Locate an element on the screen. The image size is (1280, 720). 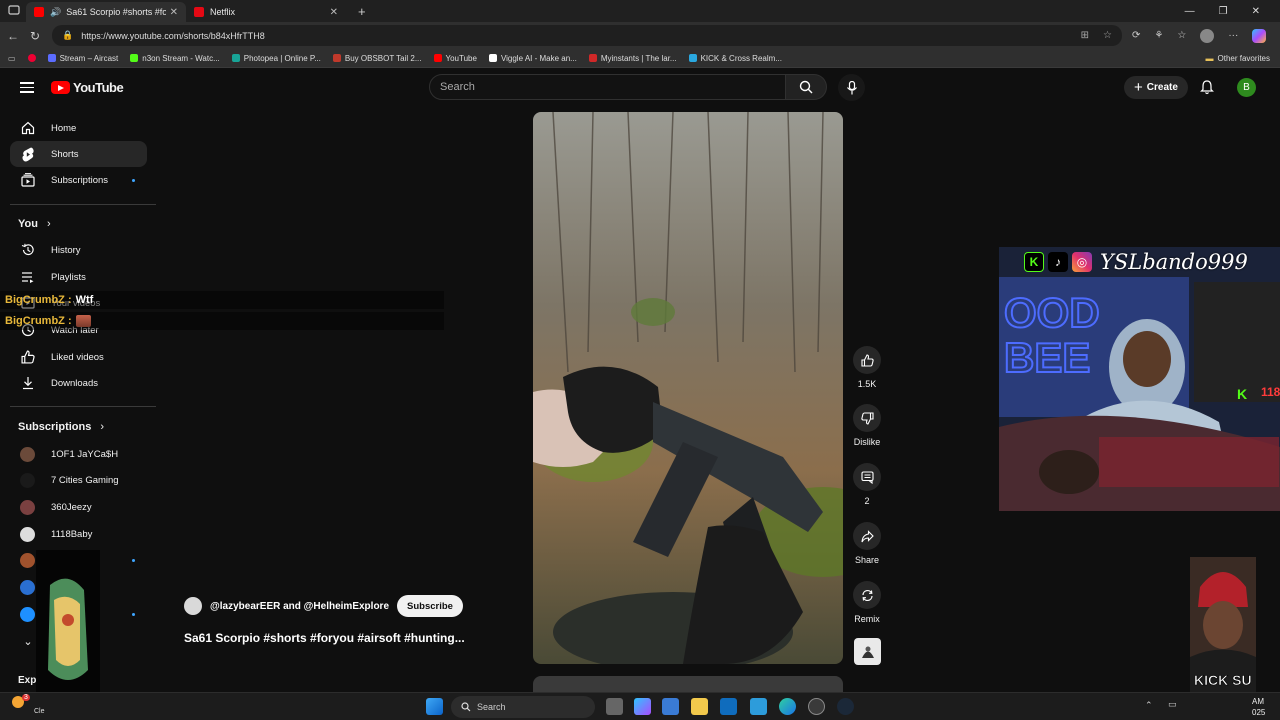
app-icon: ⊞ is located at coordinates (1085, 35).